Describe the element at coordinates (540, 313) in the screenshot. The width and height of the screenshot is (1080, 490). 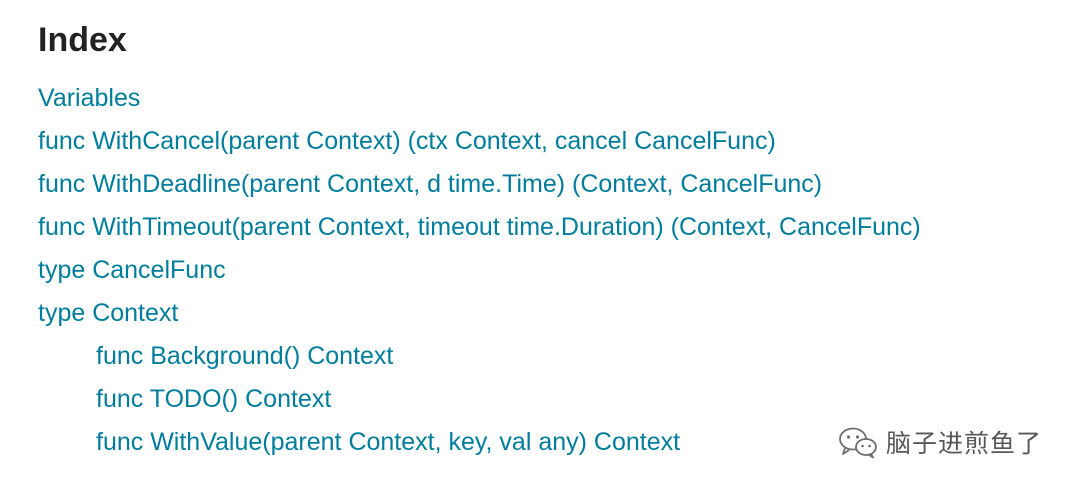
I see `list-item: type Context` at that location.